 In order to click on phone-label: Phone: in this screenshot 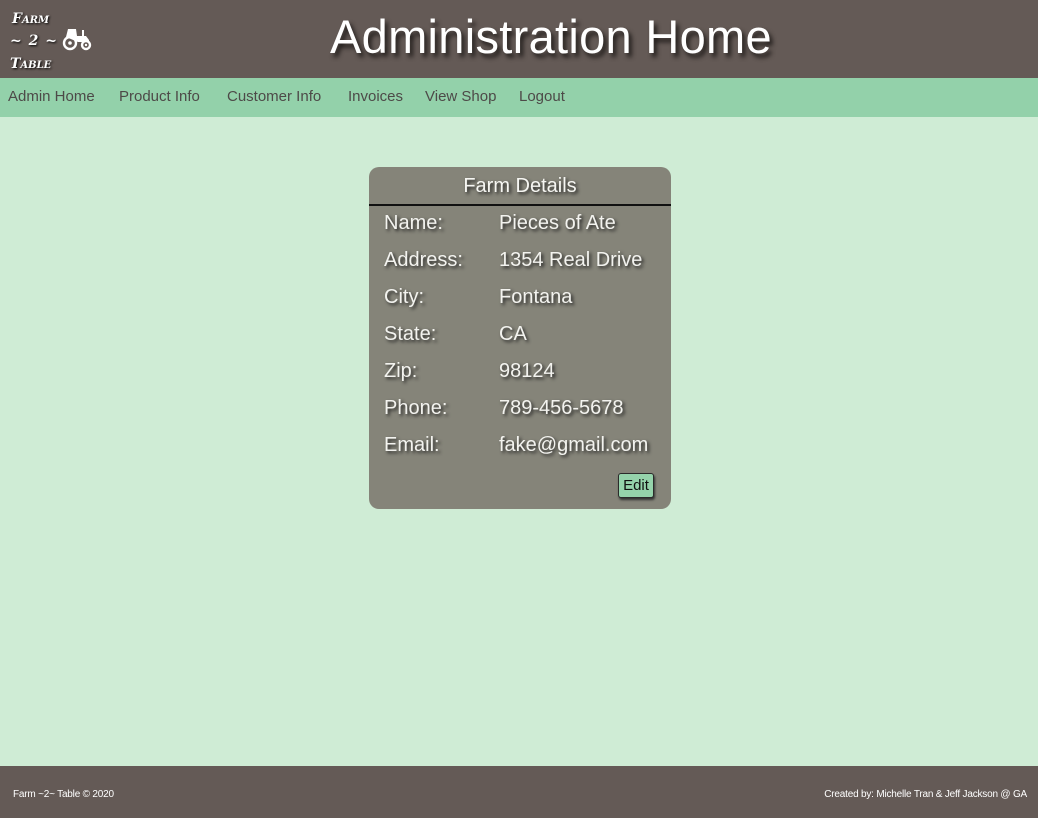, I will do `click(416, 408)`.